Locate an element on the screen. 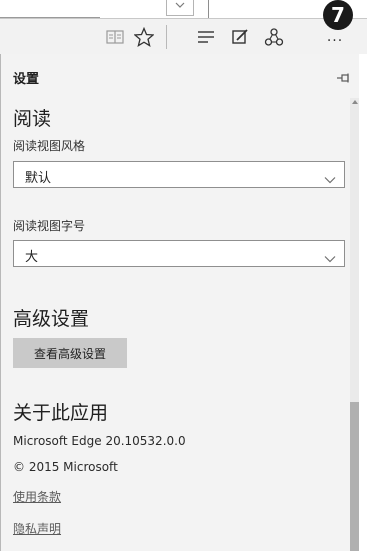 The width and height of the screenshot is (367, 551). reading-font-size-select: 大 is located at coordinates (179, 253).